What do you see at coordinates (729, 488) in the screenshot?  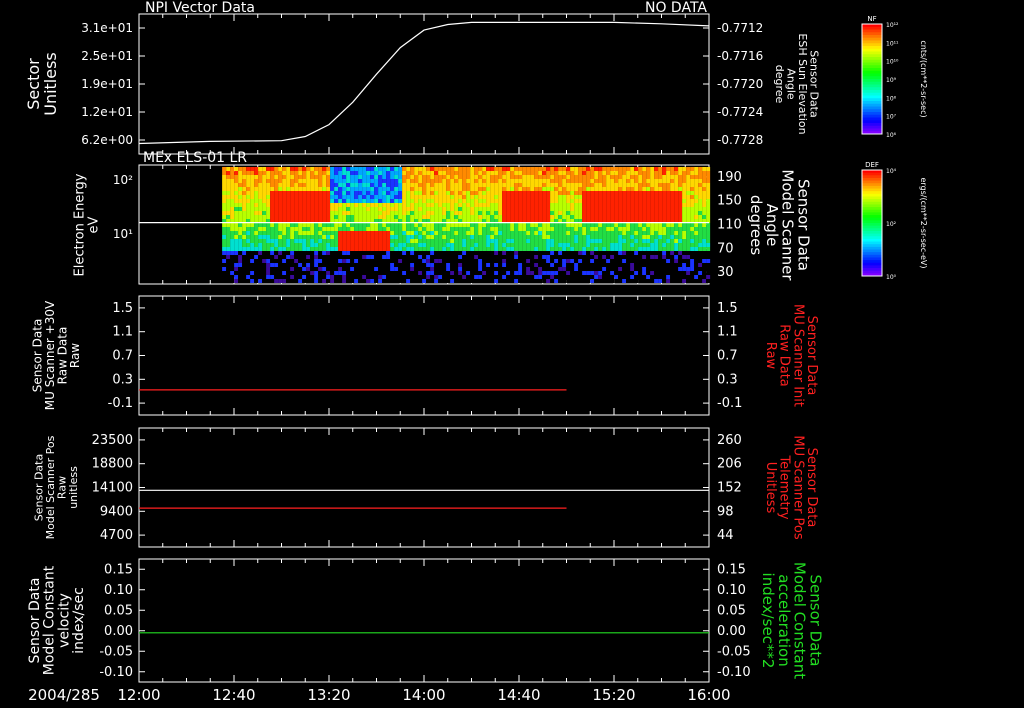 I see `right-tick-label: 152` at bounding box center [729, 488].